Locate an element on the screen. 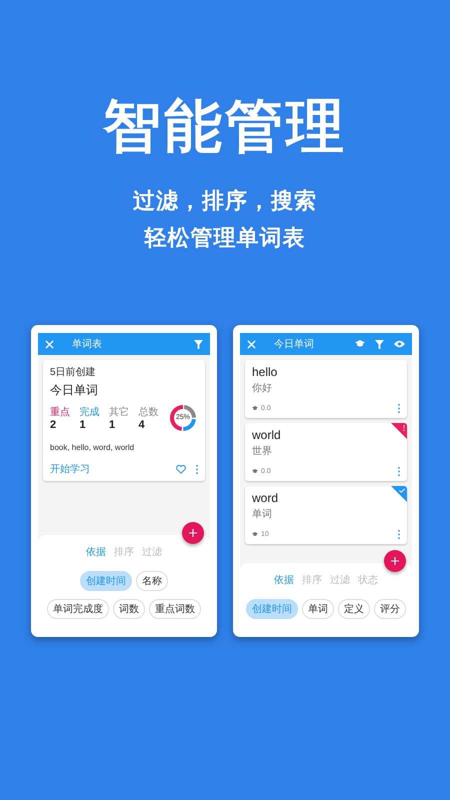 Image resolution: width=450 pixels, height=800 pixels. sort-chip: 定义 is located at coordinates (354, 609).